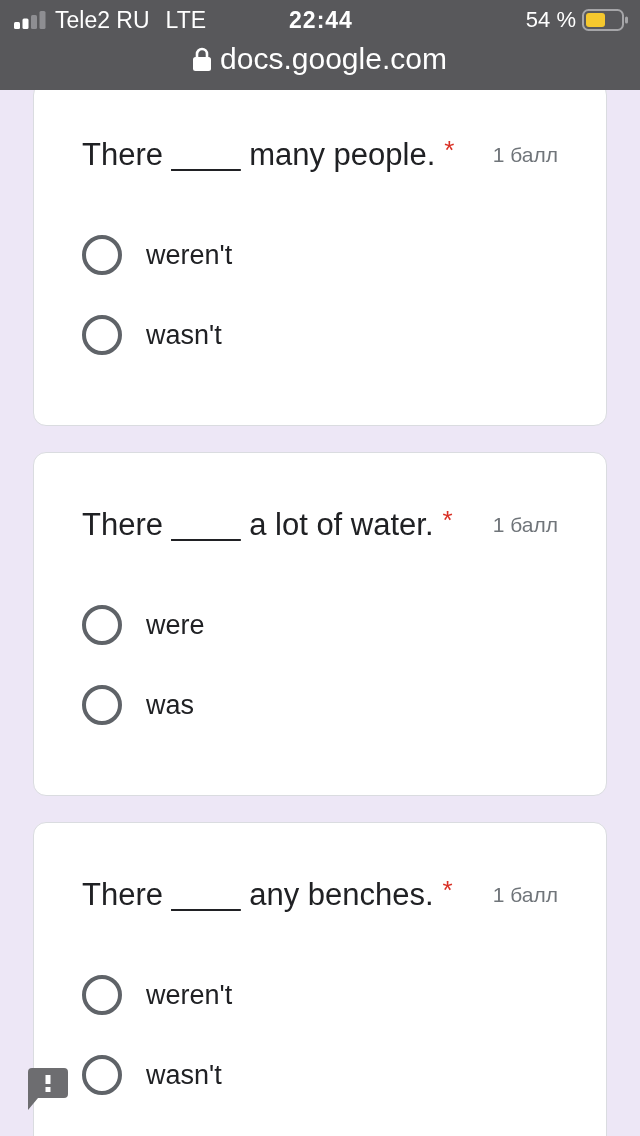 The width and height of the screenshot is (640, 1136). What do you see at coordinates (258, 895) in the screenshot?
I see `question-text: There ____ any benches.` at bounding box center [258, 895].